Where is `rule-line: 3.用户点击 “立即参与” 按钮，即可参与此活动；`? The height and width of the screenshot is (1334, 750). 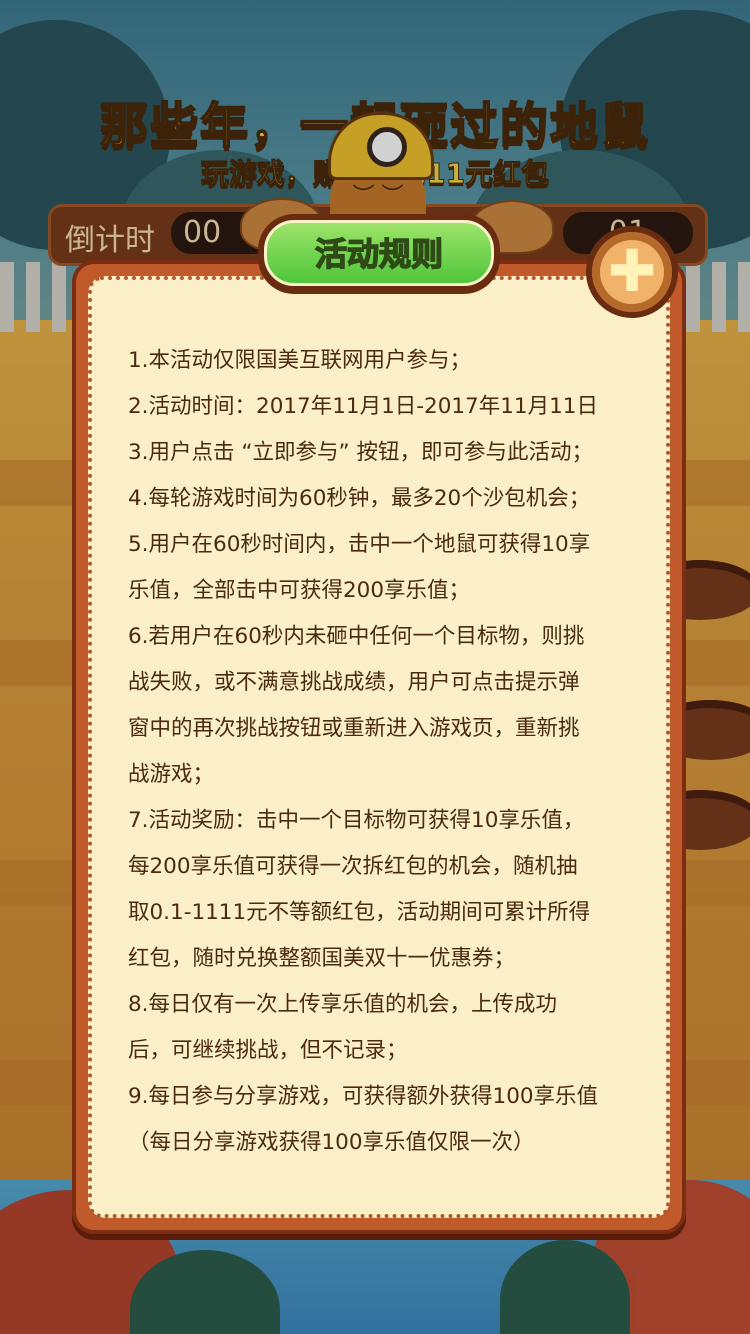 rule-line: 3.用户点击 “立即参与” 按钮，即可参与此活动； is located at coordinates (360, 452).